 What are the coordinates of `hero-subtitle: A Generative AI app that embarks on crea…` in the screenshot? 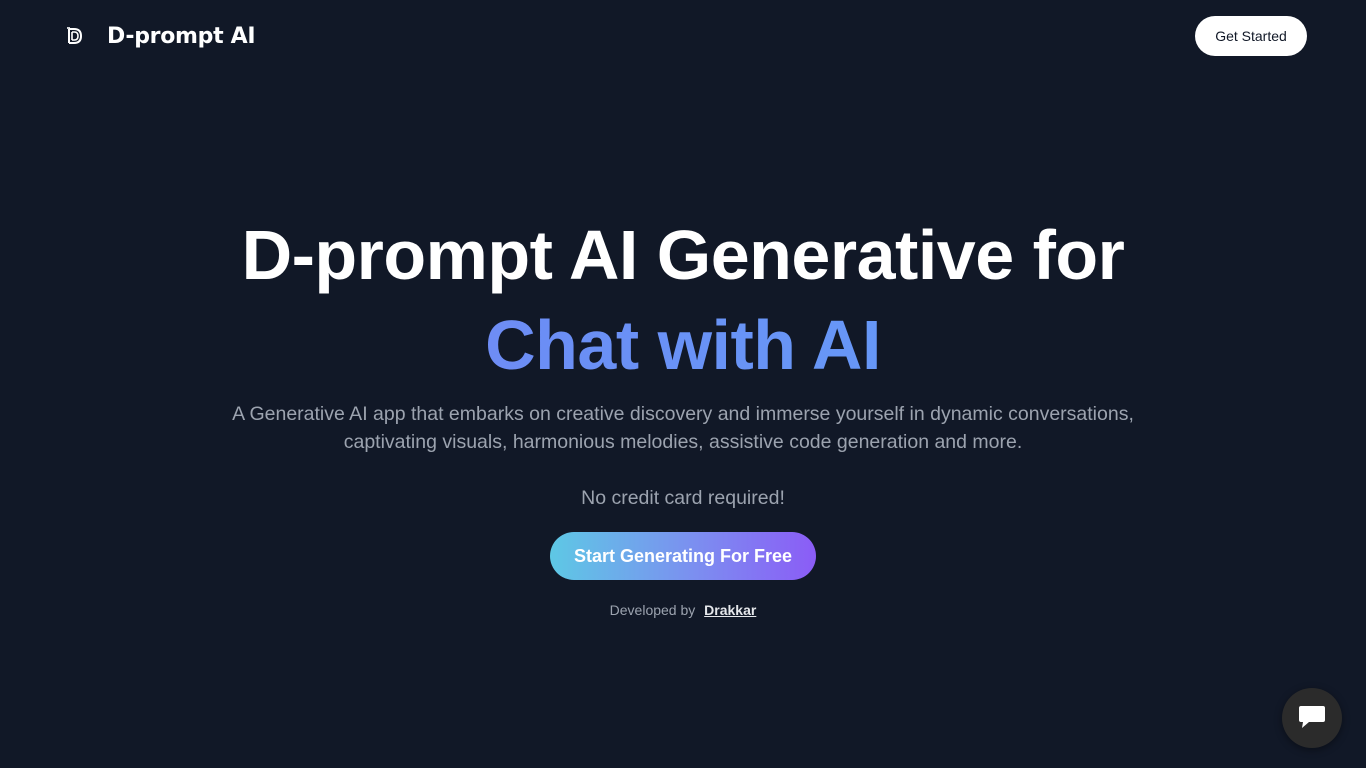 It's located at (683, 428).